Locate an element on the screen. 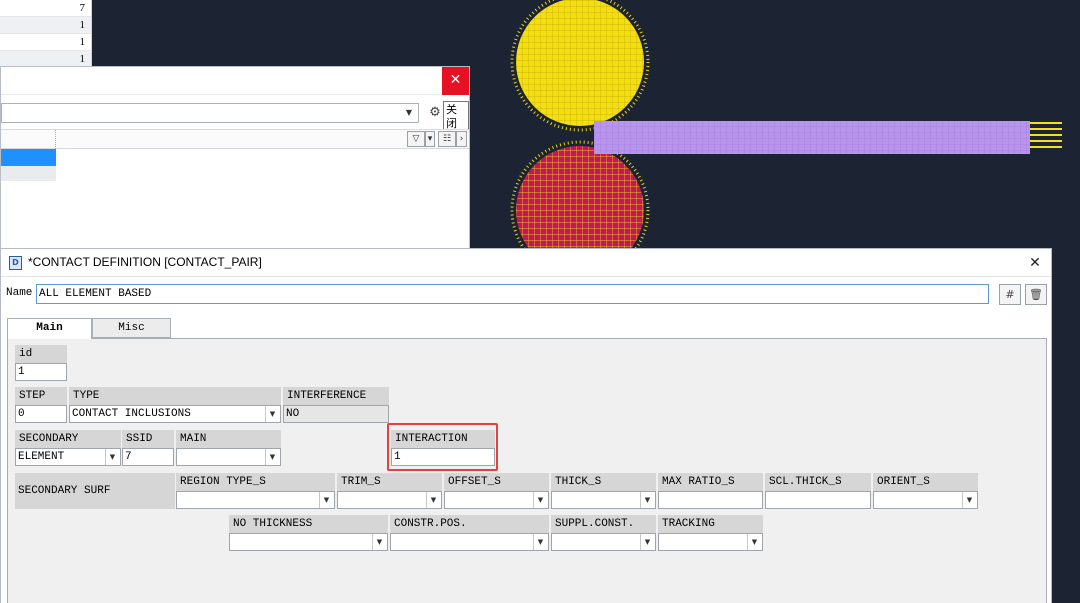 This screenshot has height=603, width=1080. back-dialog-titlebar: ✕ is located at coordinates (235, 81).